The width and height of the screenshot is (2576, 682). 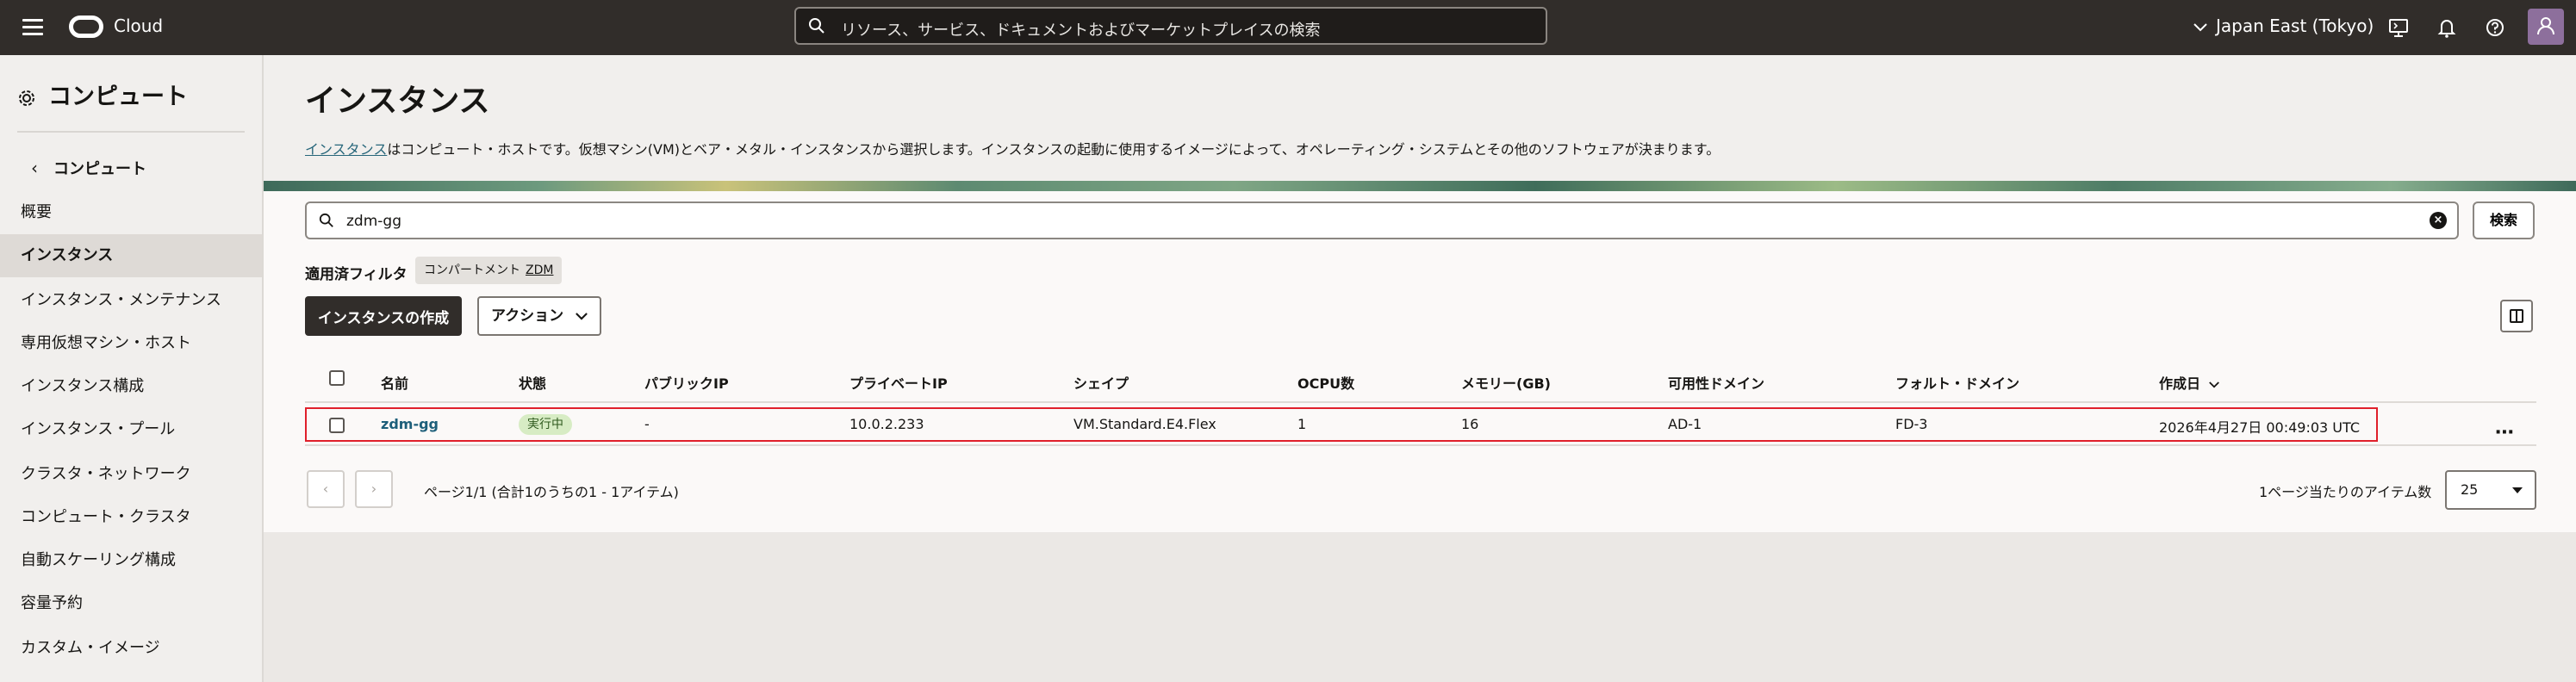 What do you see at coordinates (687, 384) in the screenshot?
I see `col-header-public-ip: パブリックIP` at bounding box center [687, 384].